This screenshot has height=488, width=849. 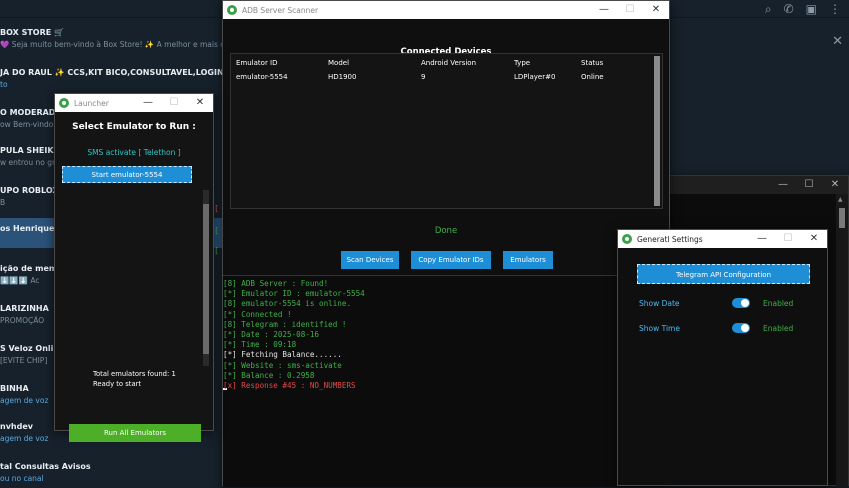 I want to click on table-cell: HD1900, so click(x=342, y=77).